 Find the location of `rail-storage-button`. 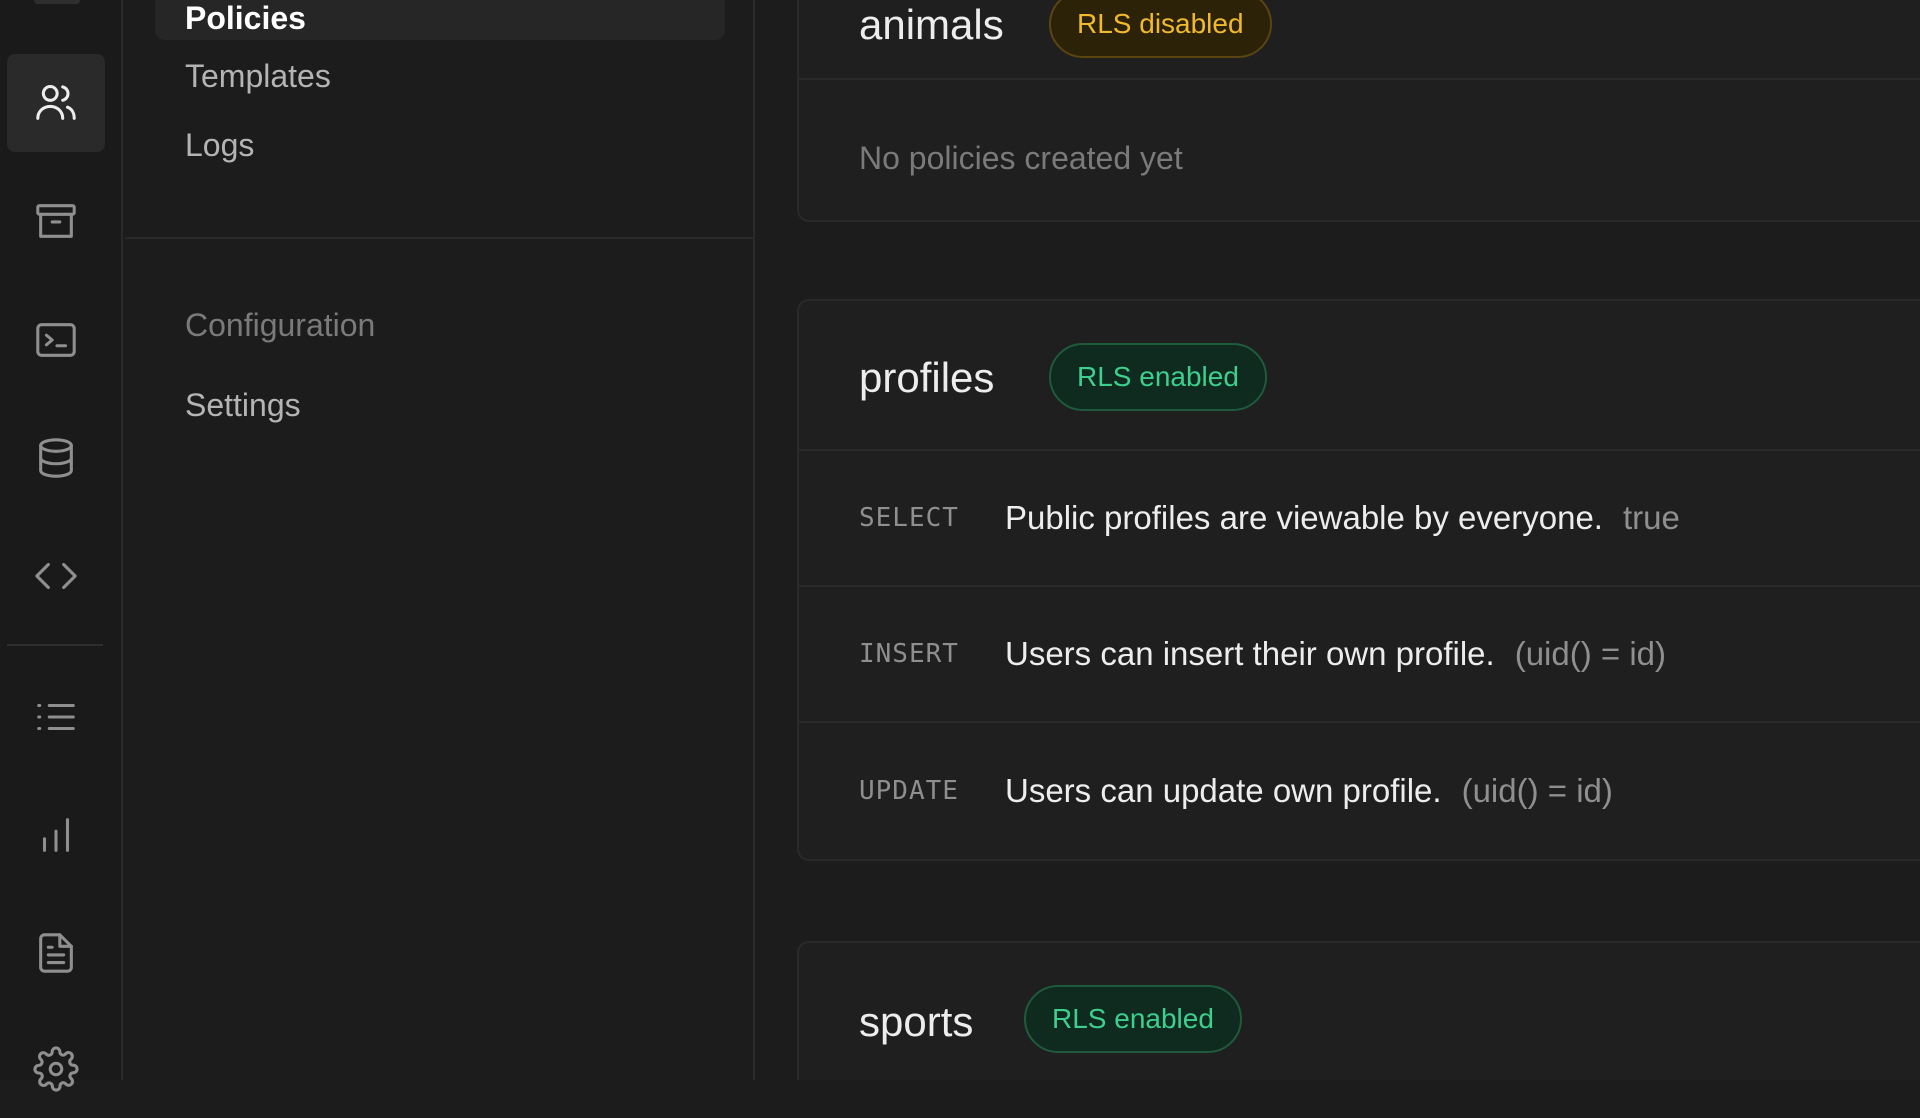

rail-storage-button is located at coordinates (56, 221).